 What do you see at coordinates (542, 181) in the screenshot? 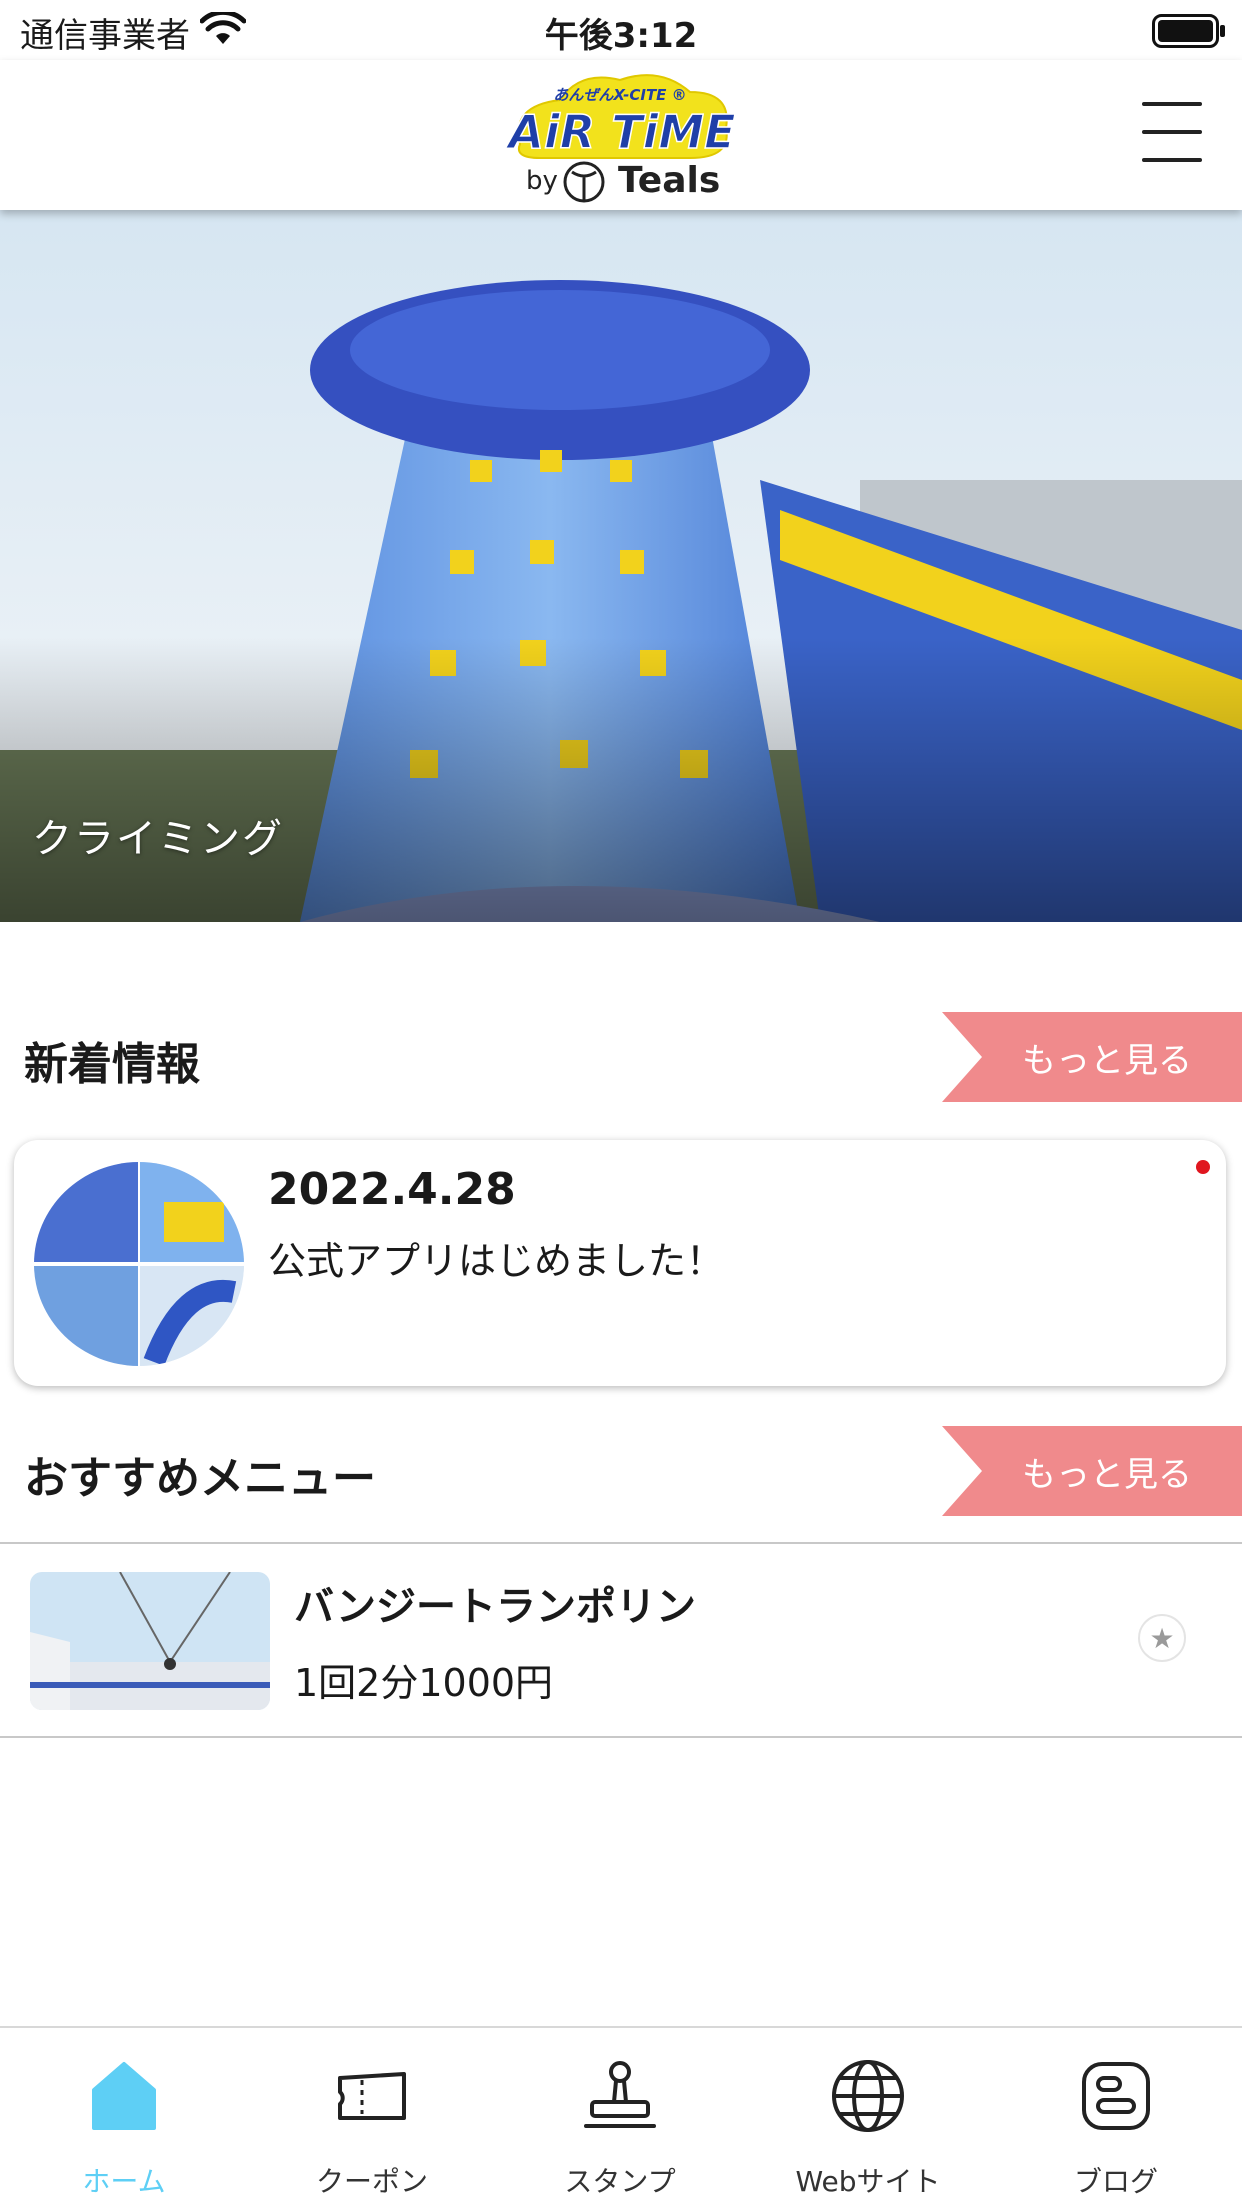
I see `logo-by: by` at bounding box center [542, 181].